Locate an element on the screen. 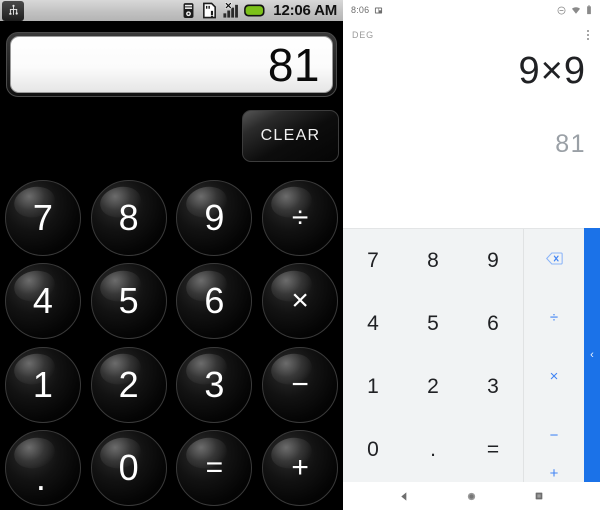  sd-card-warning-icon is located at coordinates (210, 10).